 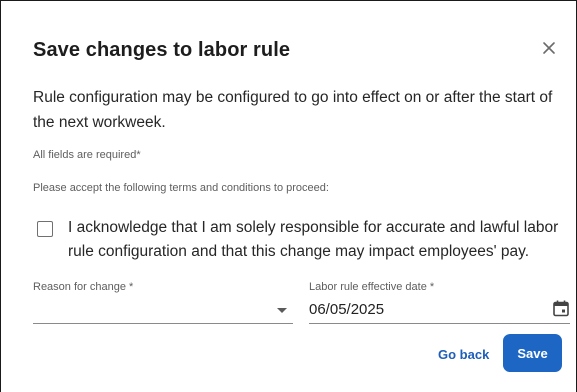 What do you see at coordinates (532, 353) in the screenshot?
I see `save-button: Save` at bounding box center [532, 353].